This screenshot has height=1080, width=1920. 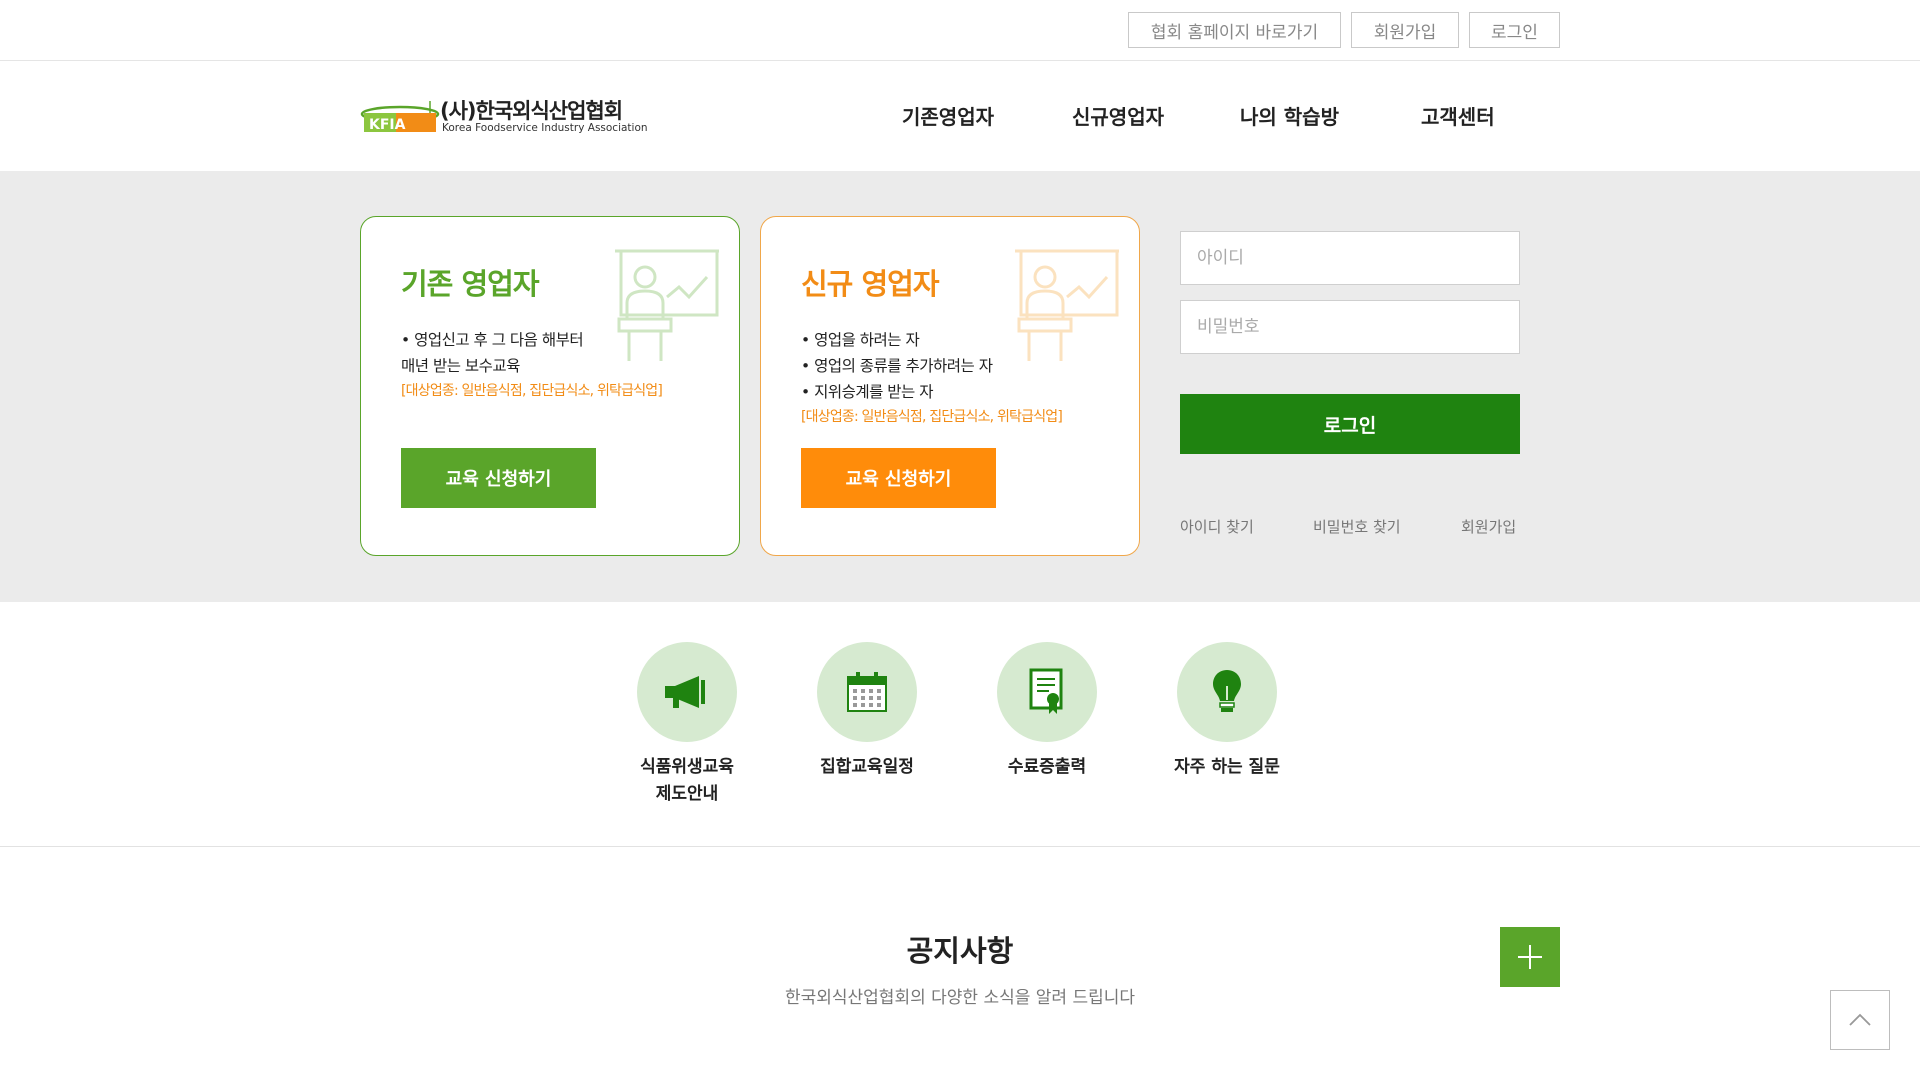 I want to click on card-desc-line-2: • 영업의 종류를 추가하려는 자, so click(x=897, y=366).